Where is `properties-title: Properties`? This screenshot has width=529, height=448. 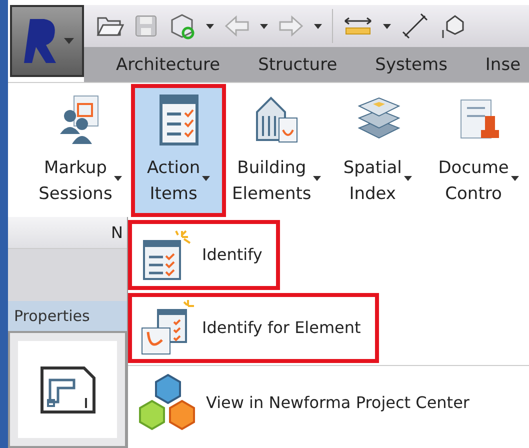 properties-title: Properties is located at coordinates (52, 316).